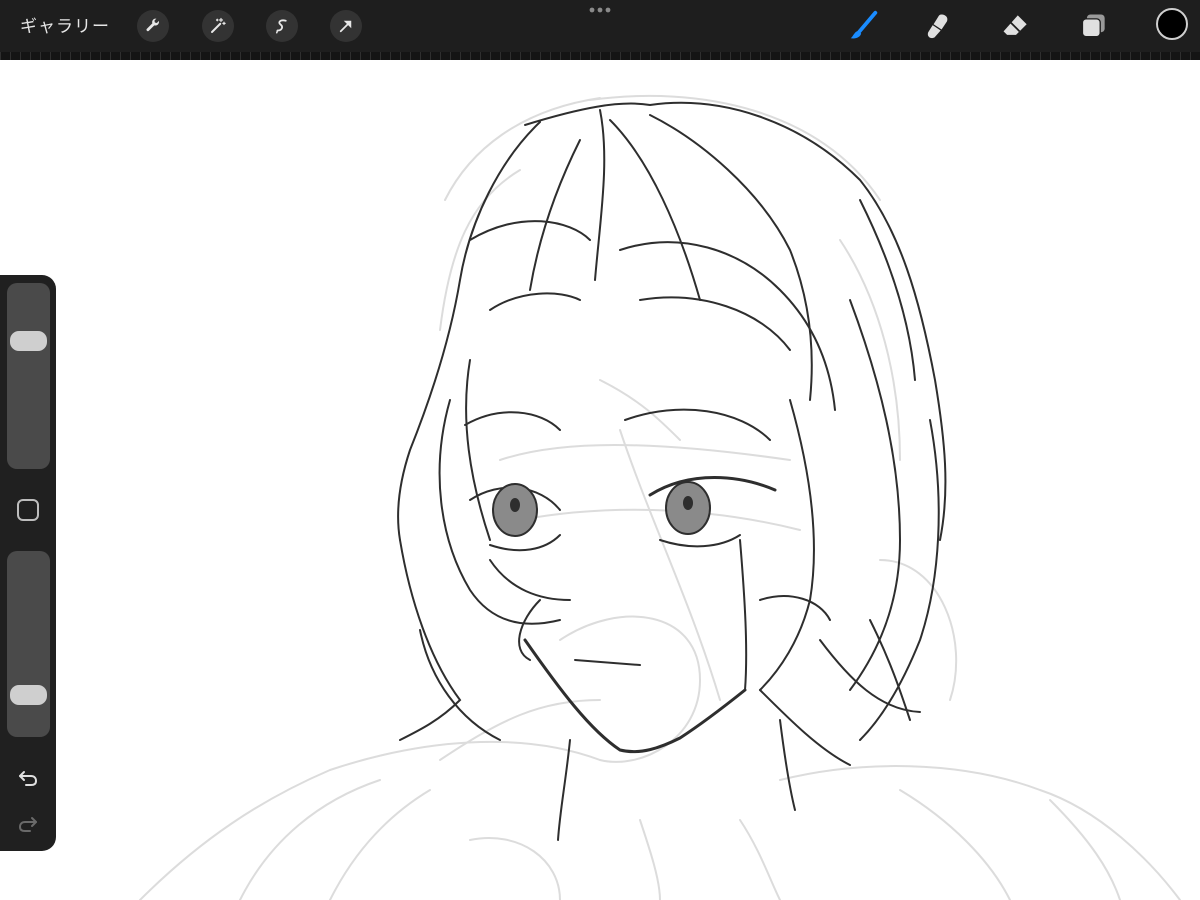 This screenshot has height=900, width=1200. I want to click on undo-button, so click(28, 777).